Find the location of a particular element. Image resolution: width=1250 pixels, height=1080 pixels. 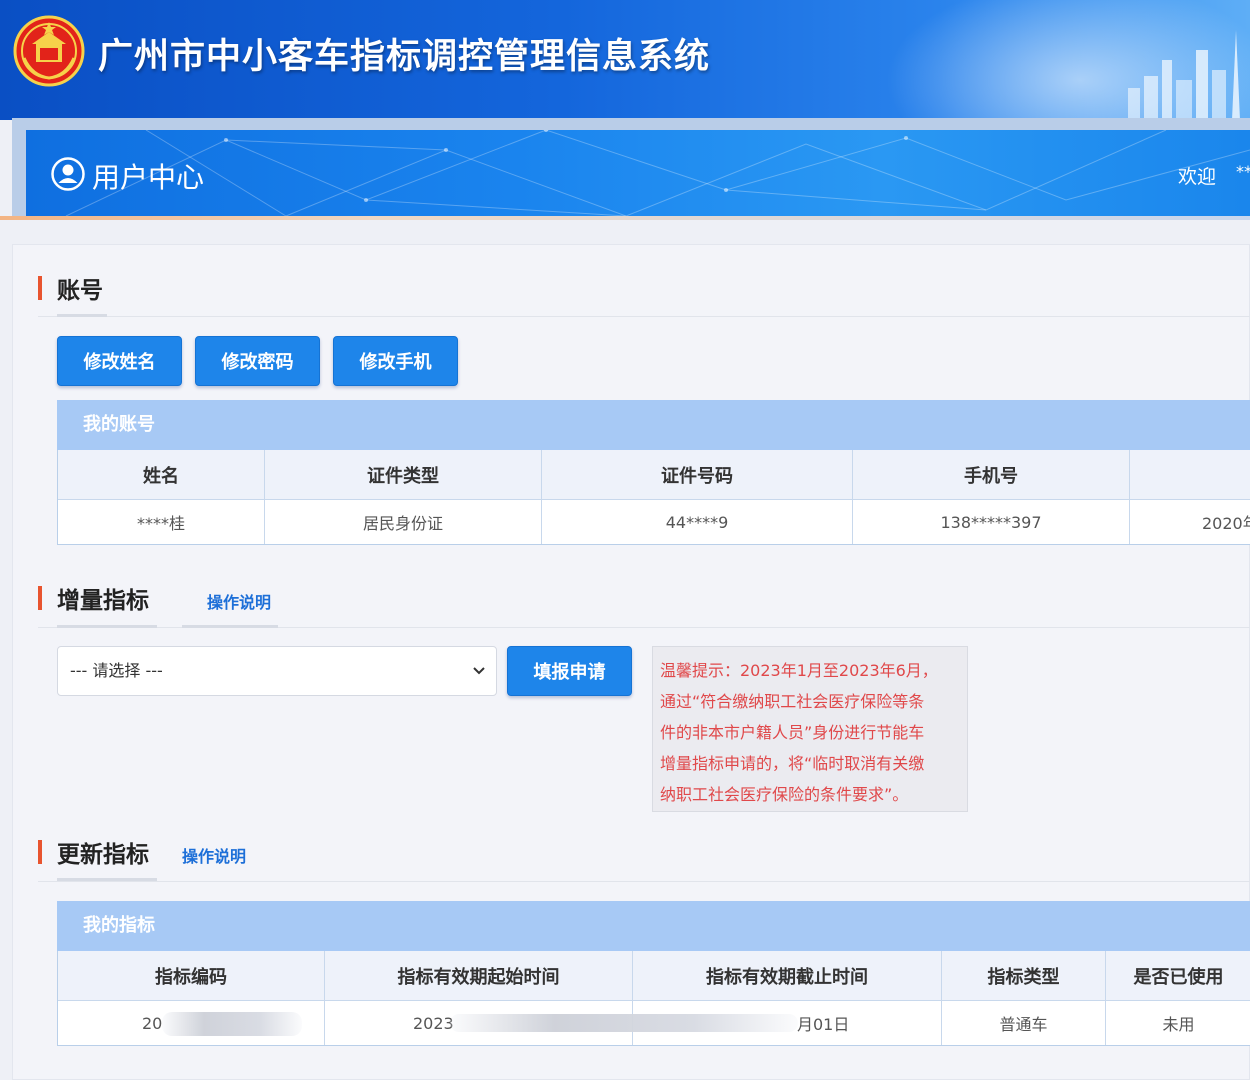

table-header-row: 姓名 证件类型 证件号码 手机号 is located at coordinates (654, 475).